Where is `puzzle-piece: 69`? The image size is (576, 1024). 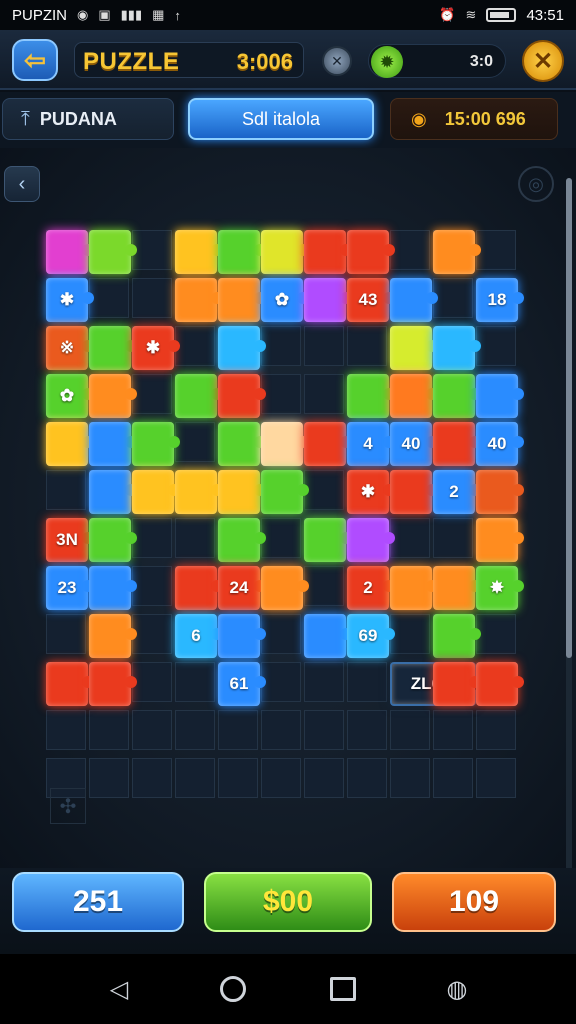
puzzle-piece: 69 is located at coordinates (371, 636).